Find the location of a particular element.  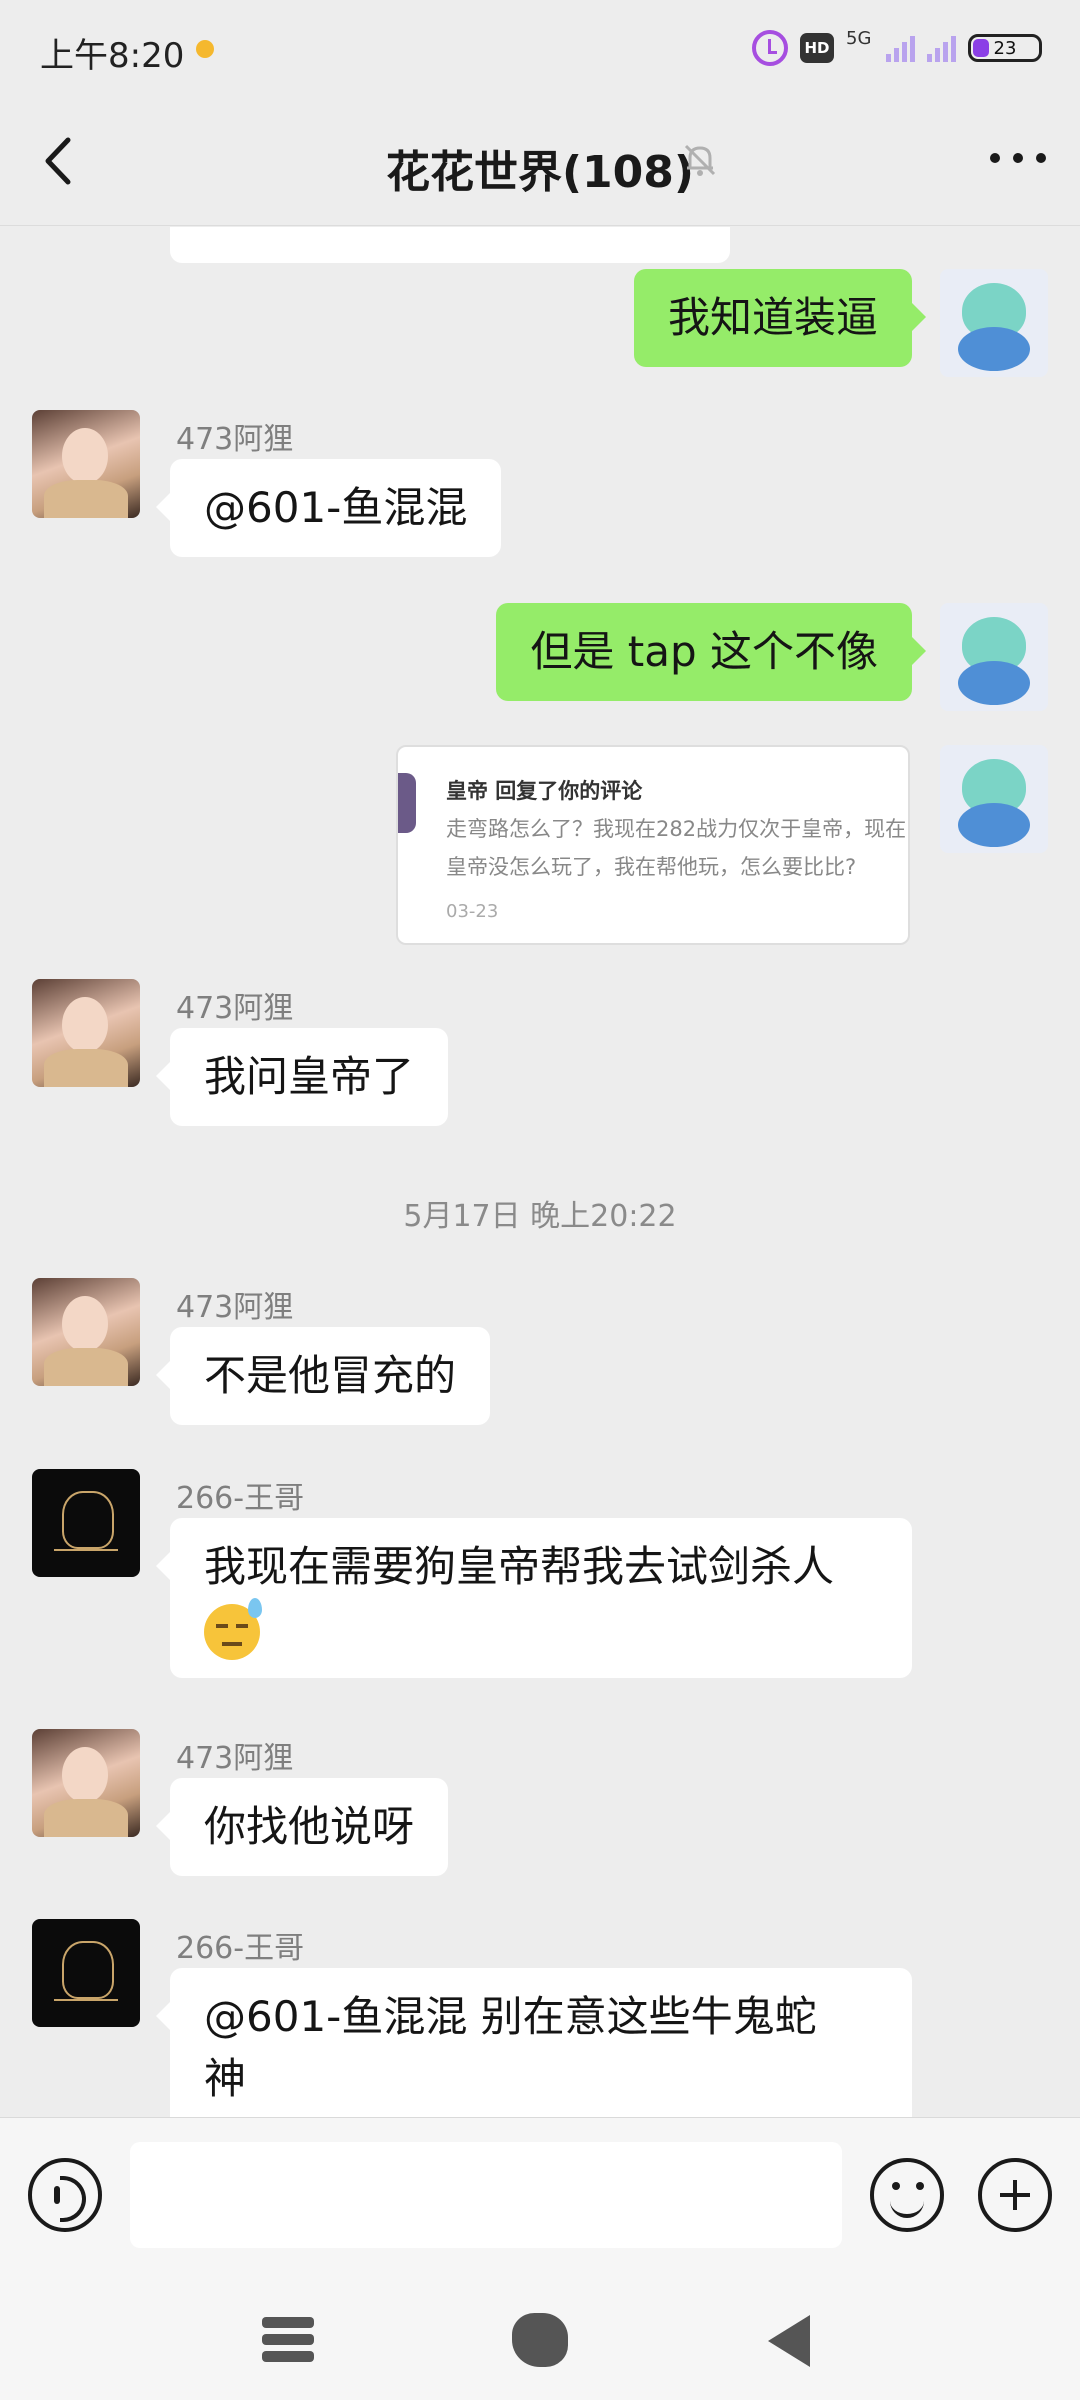

network-type-icon: 5G is located at coordinates (860, 47).